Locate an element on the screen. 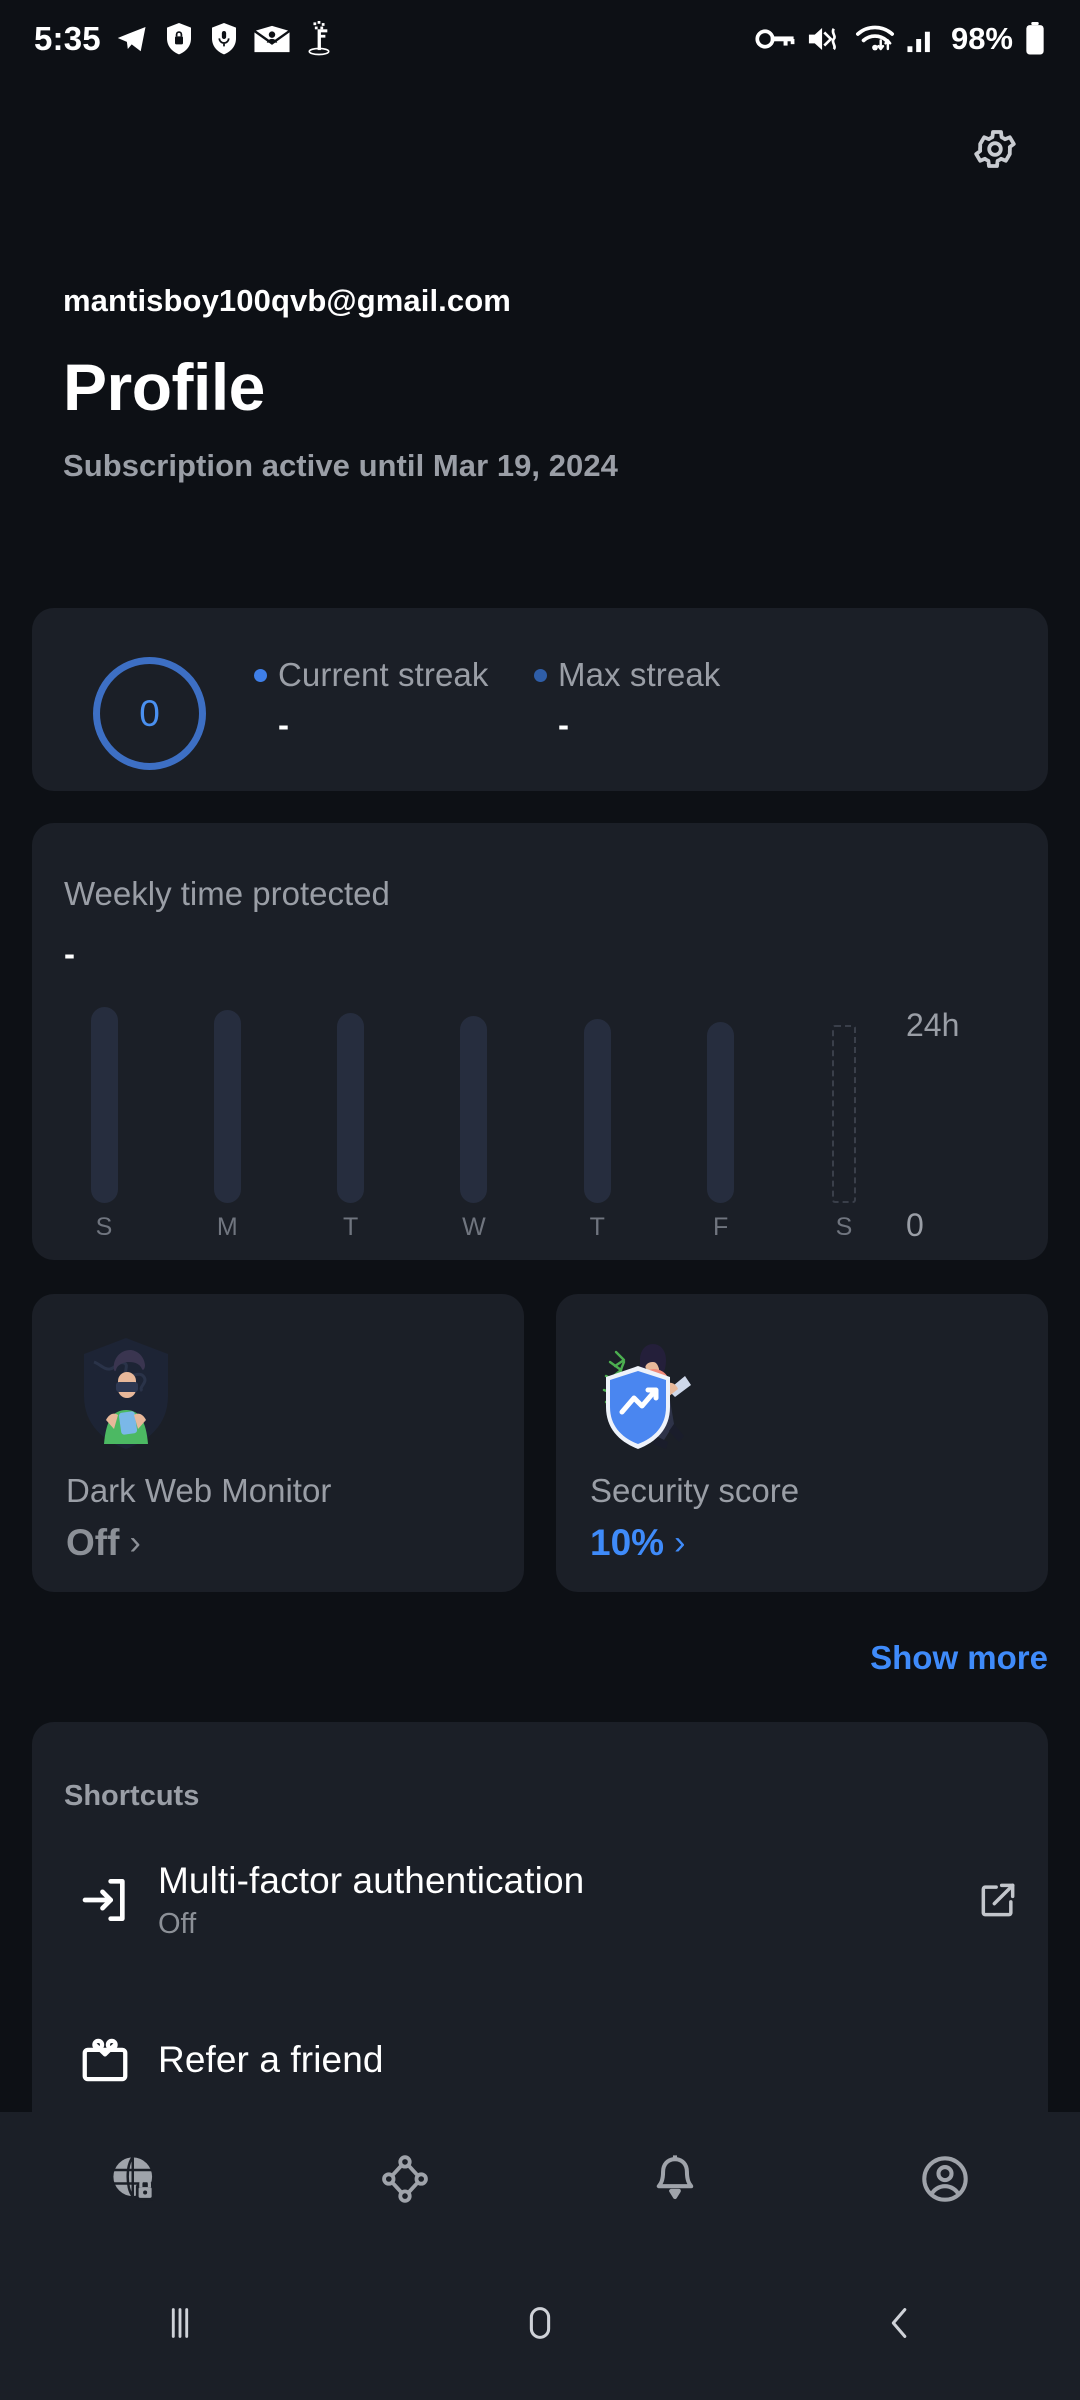  back-icon is located at coordinates (899, 2323).